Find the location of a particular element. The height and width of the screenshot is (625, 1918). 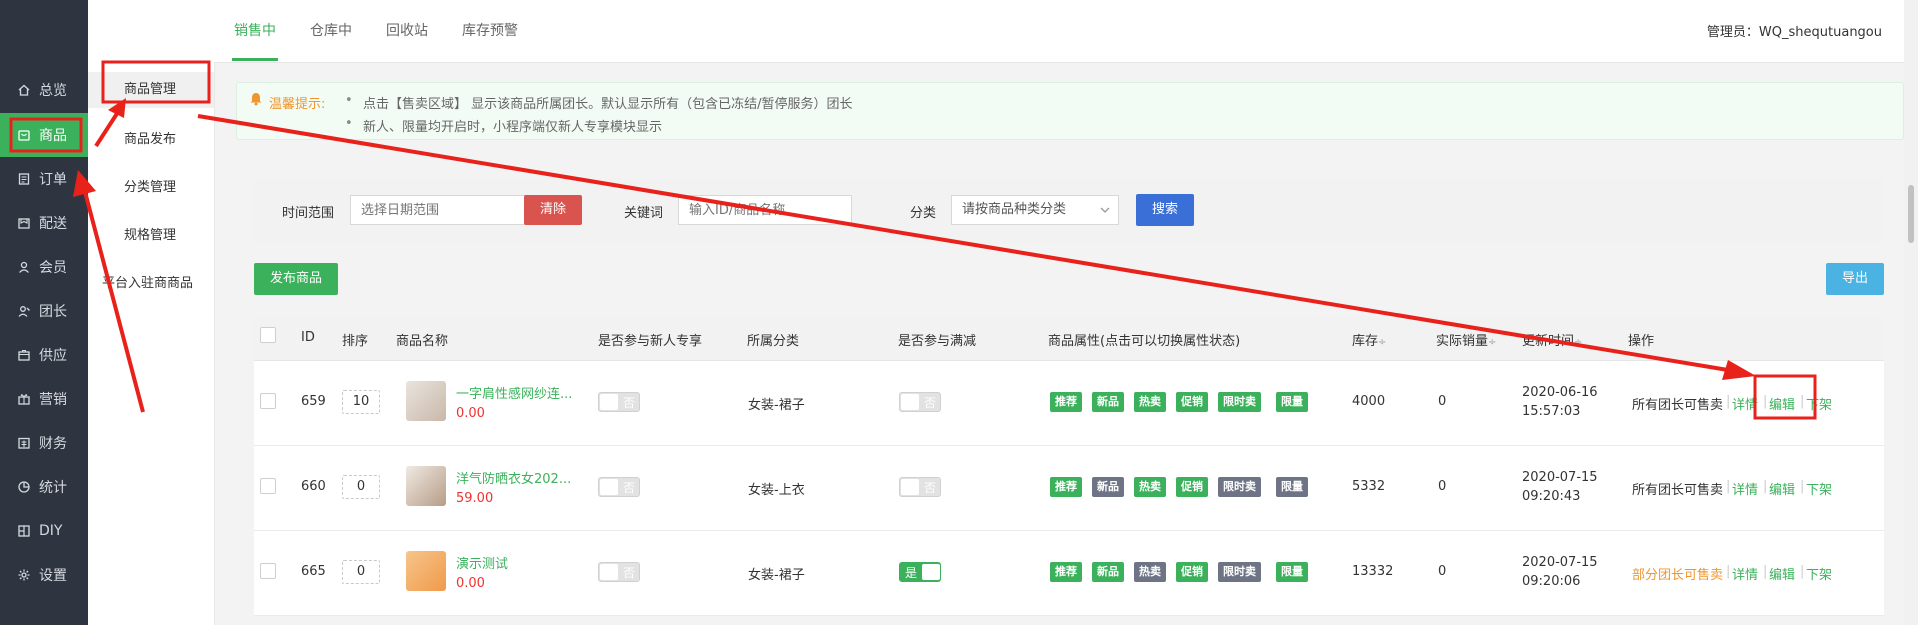

active-tab-indicator is located at coordinates (255, 59).